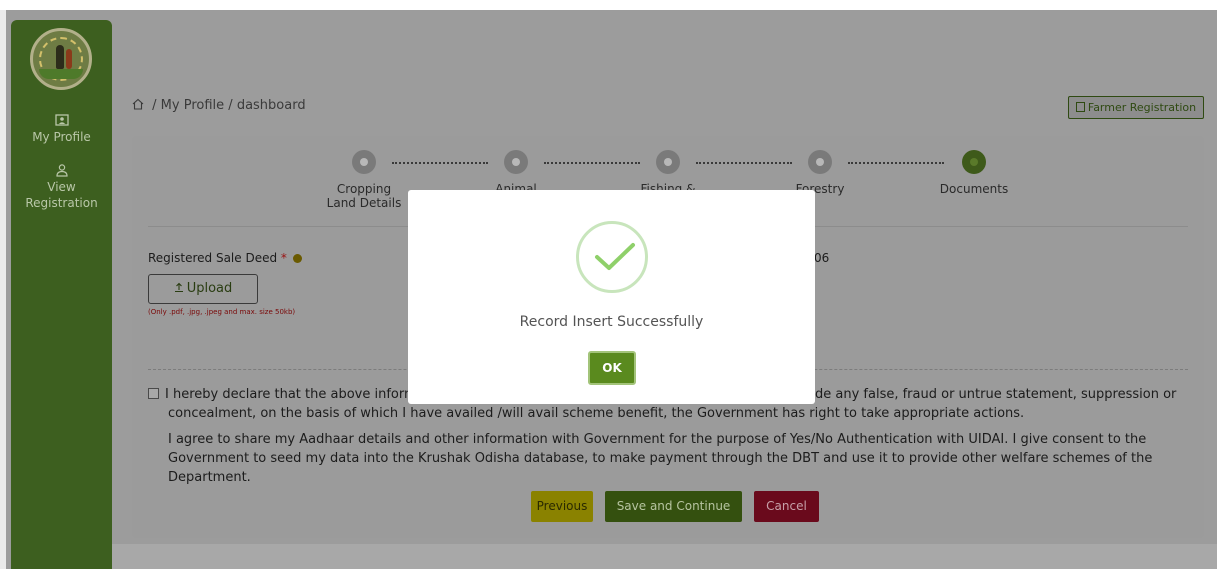 This screenshot has height=569, width=1217. What do you see at coordinates (615, 256) in the screenshot?
I see `checkmark-icon` at bounding box center [615, 256].